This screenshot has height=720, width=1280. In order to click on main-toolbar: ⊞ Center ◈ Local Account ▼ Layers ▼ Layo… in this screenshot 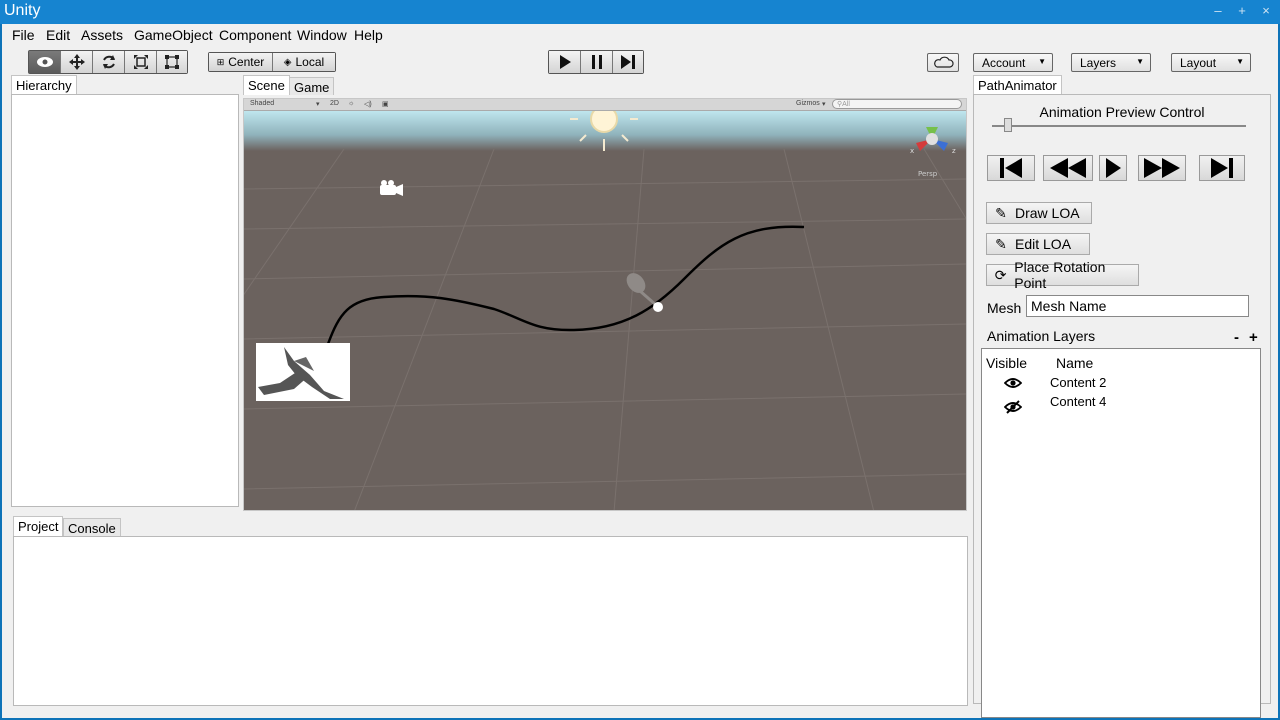, I will do `click(640, 61)`.